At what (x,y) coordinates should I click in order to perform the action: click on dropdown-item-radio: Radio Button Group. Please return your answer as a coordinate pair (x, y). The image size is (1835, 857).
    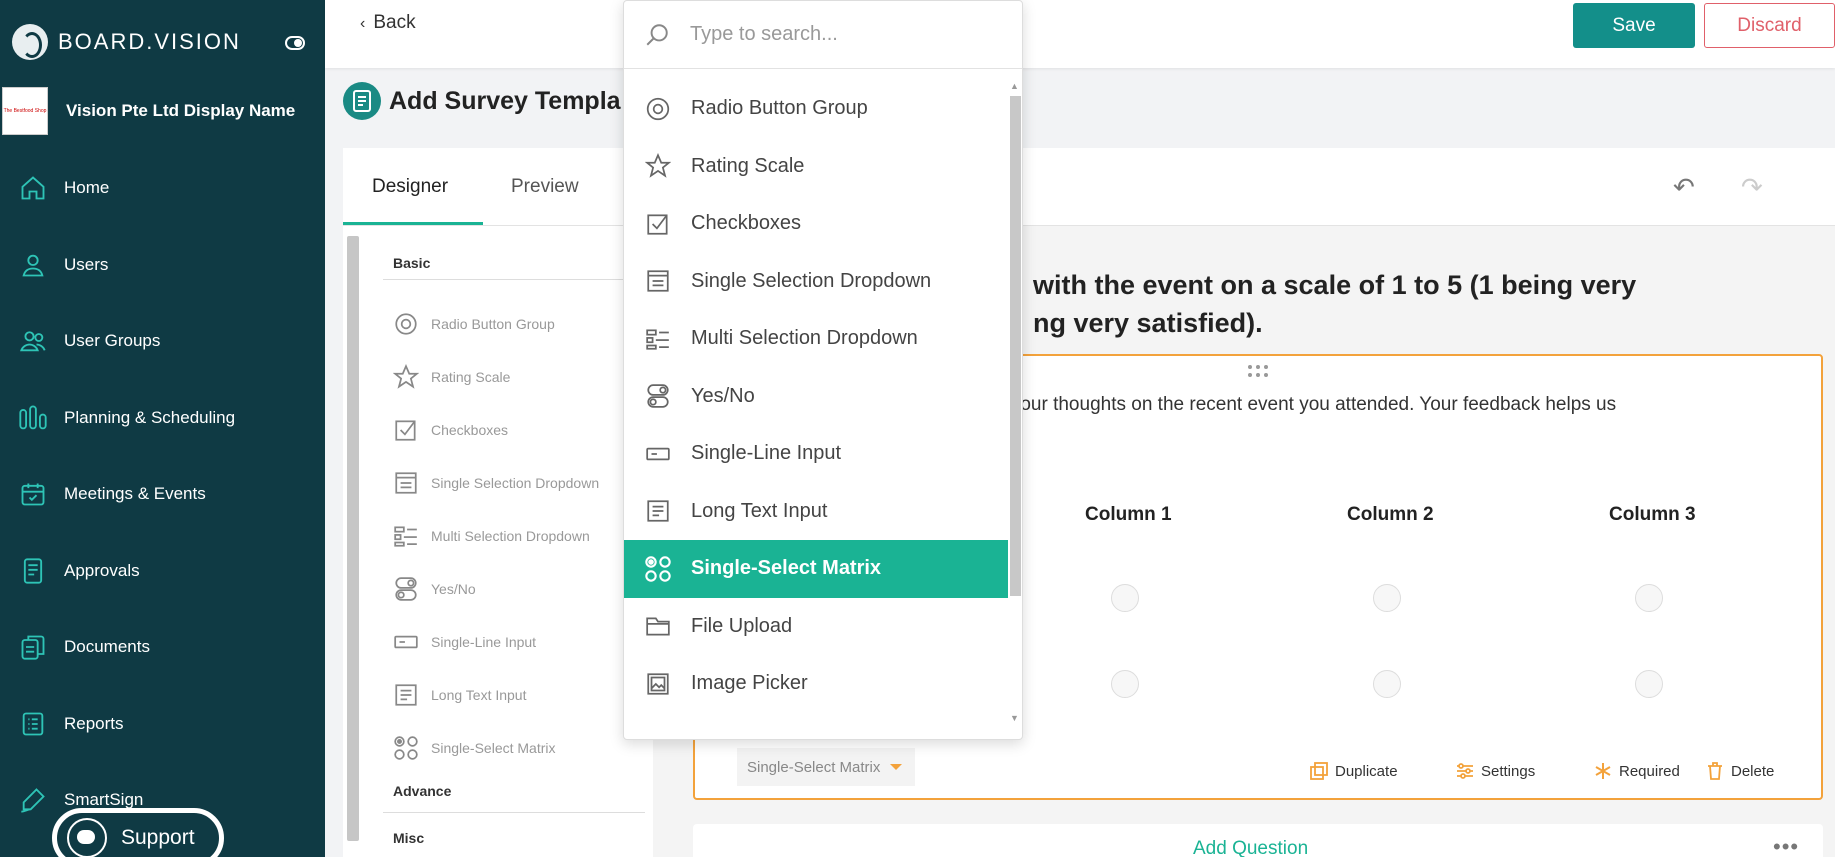
    Looking at the image, I should click on (816, 109).